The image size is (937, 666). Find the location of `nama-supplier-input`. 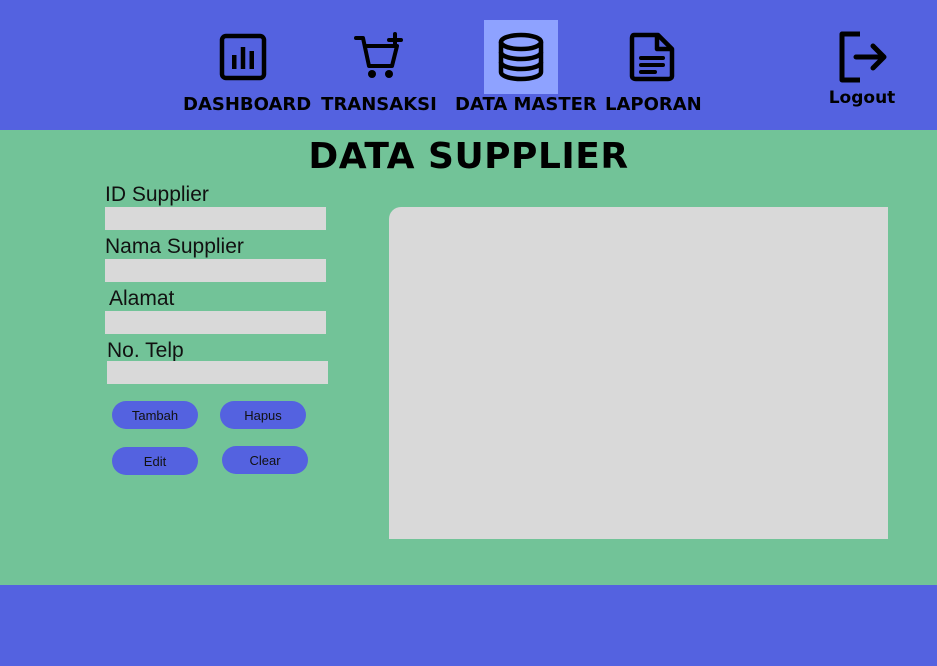

nama-supplier-input is located at coordinates (215, 270).